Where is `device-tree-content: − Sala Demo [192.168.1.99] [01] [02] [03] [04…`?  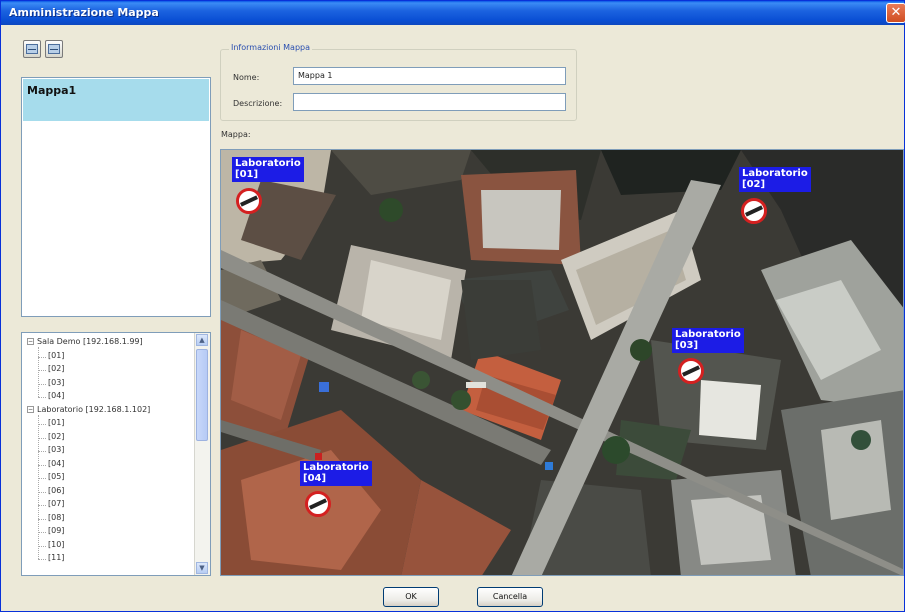 device-tree-content: − Sala Demo [192.168.1.99] [01] [02] [03] [04… is located at coordinates (108, 454).